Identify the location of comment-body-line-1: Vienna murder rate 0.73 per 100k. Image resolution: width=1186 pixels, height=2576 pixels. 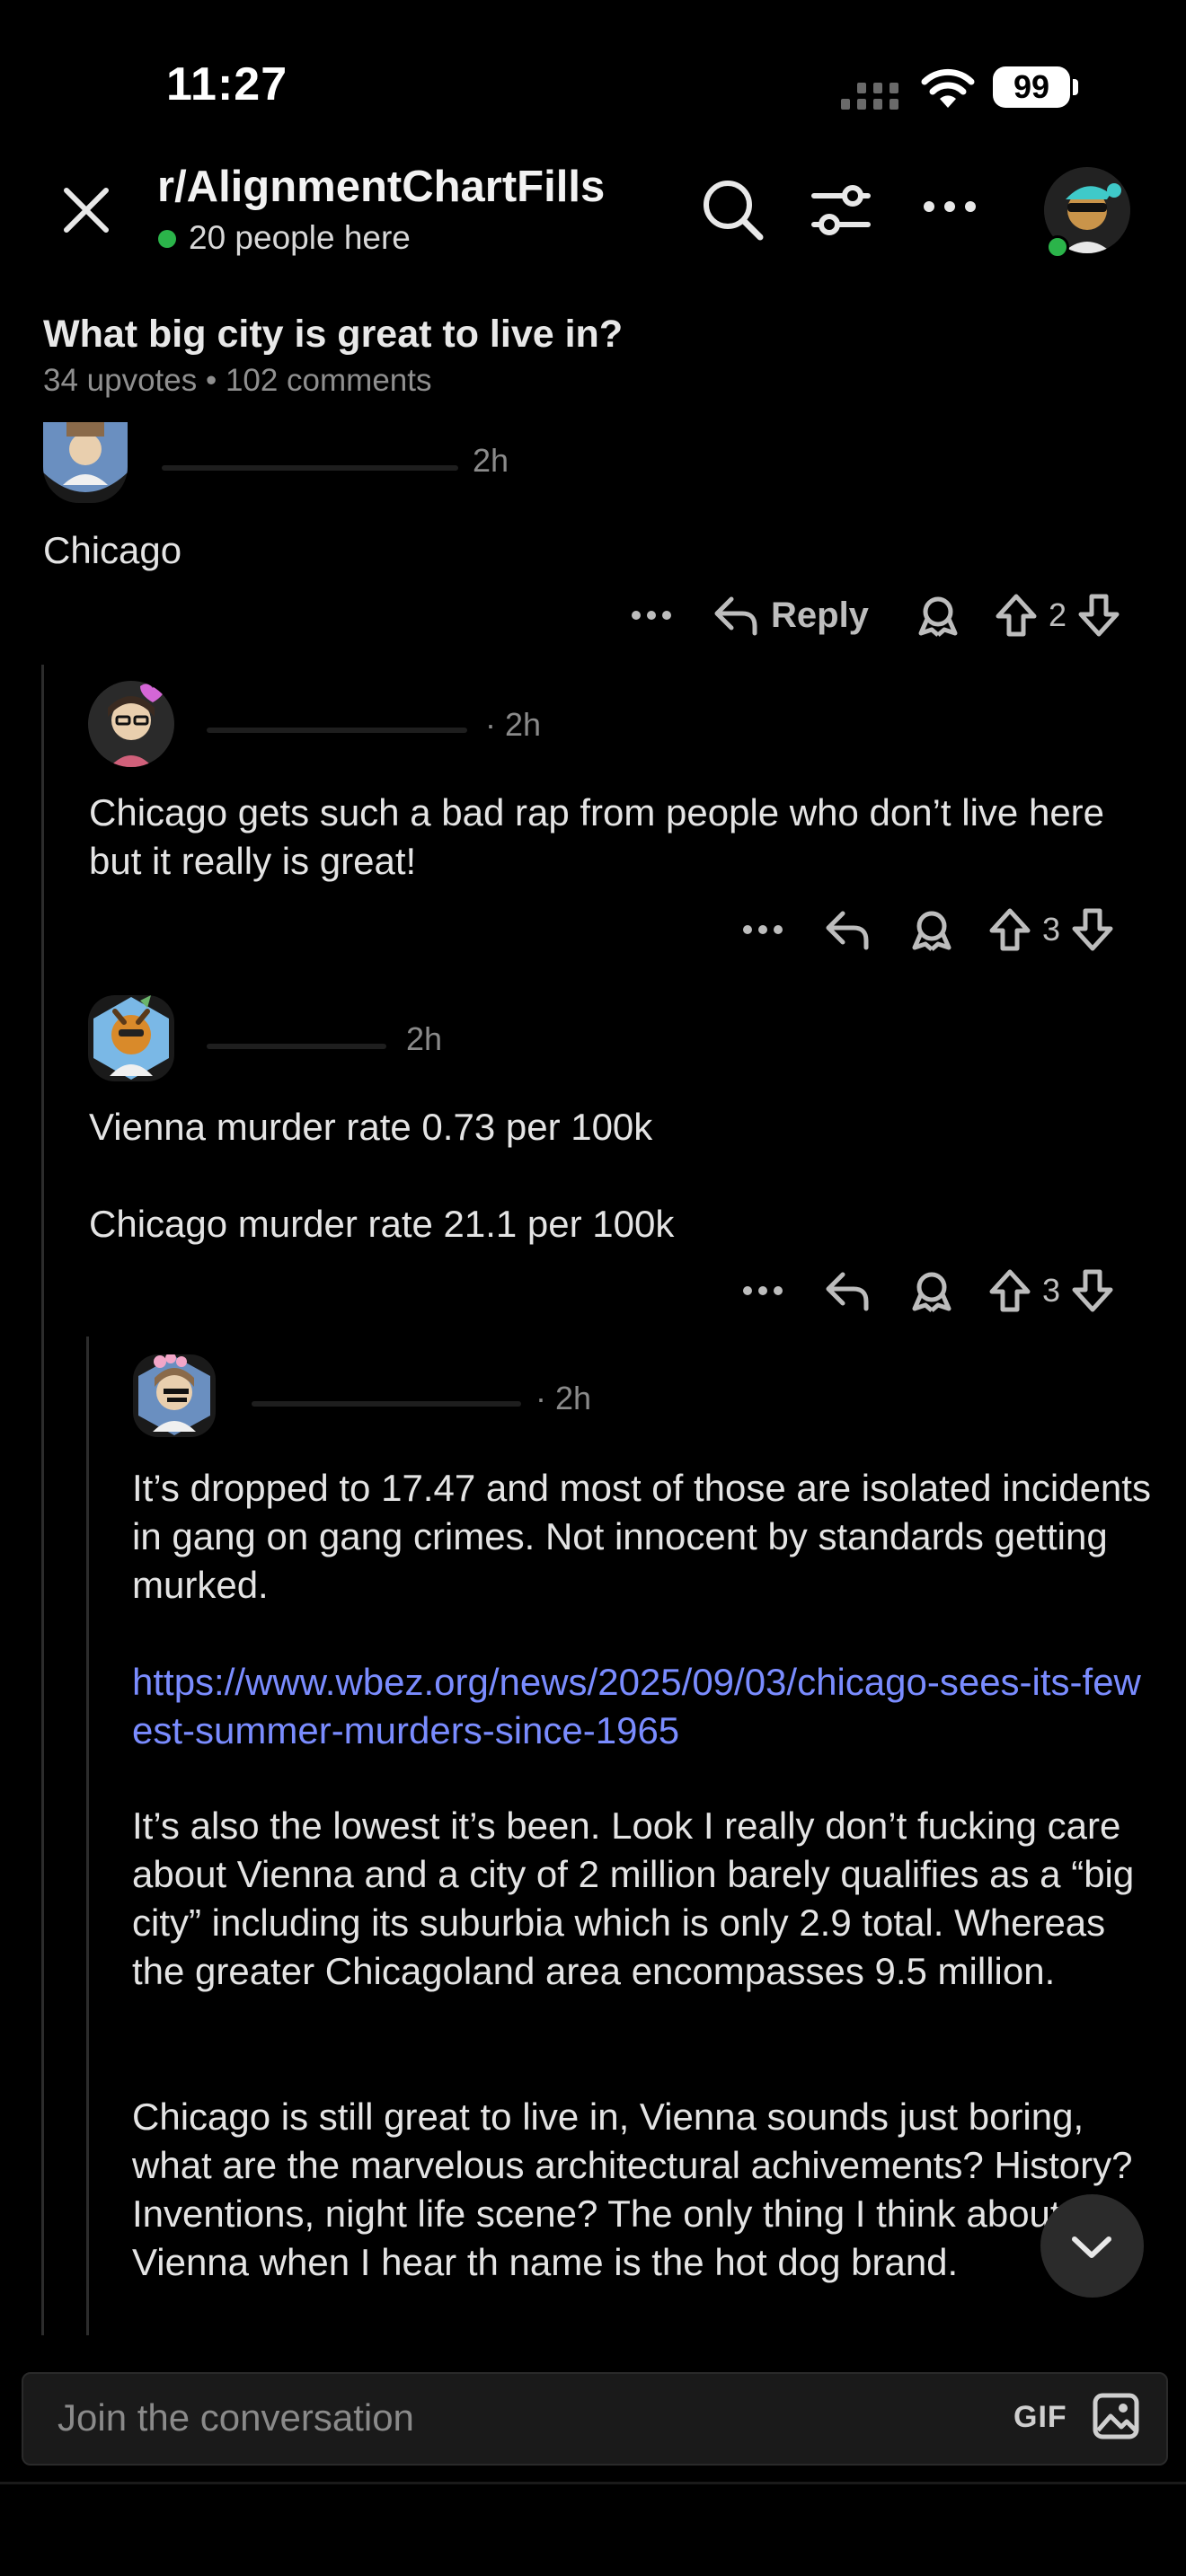
(371, 1127).